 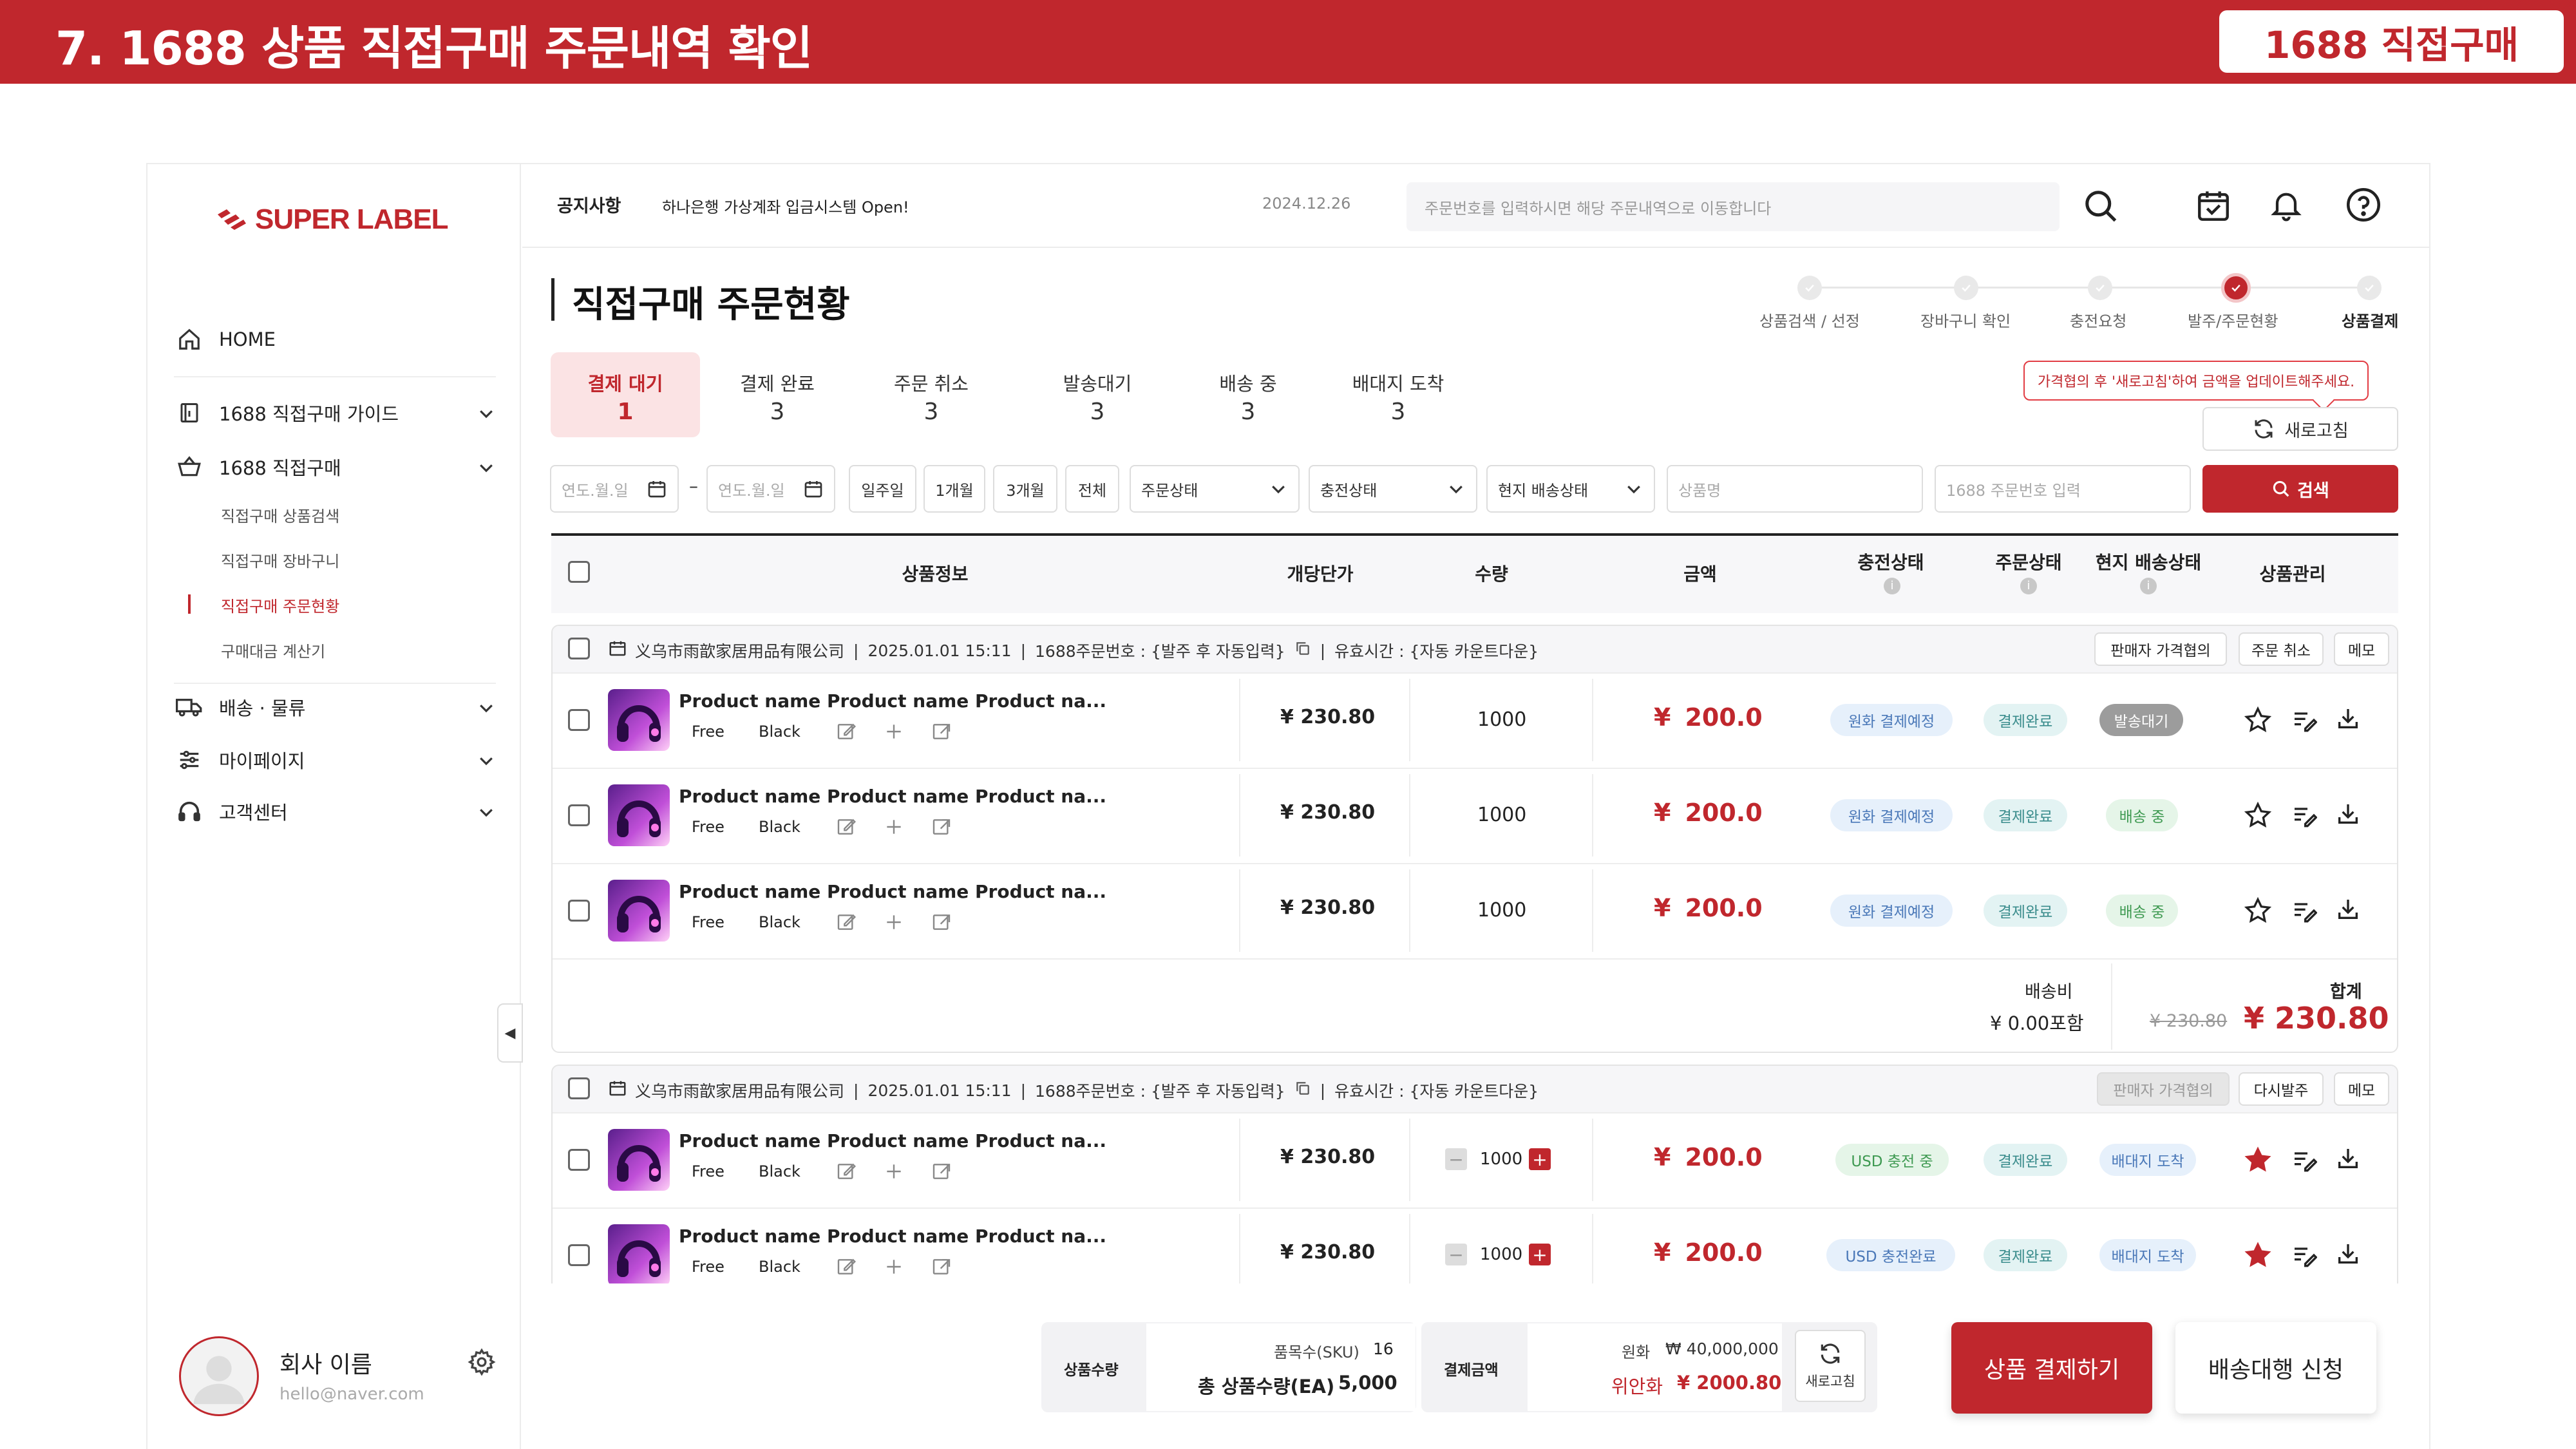 I want to click on end-date-input: 연도.월.일, so click(x=771, y=489).